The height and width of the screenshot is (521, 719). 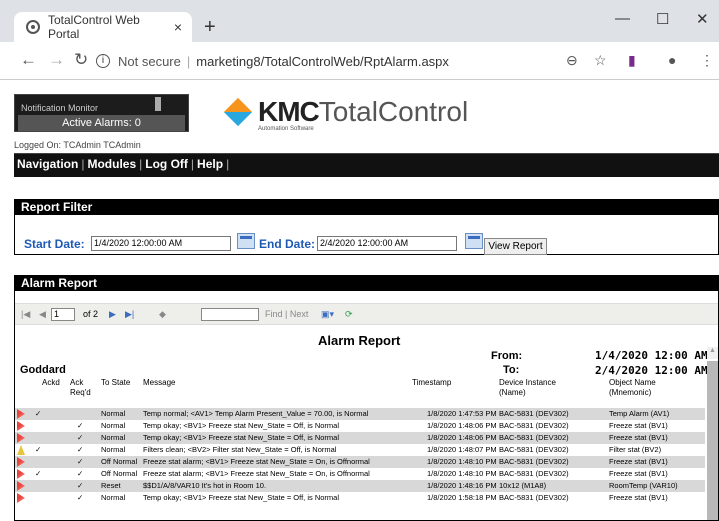 What do you see at coordinates (101, 123) in the screenshot?
I see `active-alarms-count: Active Alarms: 0` at bounding box center [101, 123].